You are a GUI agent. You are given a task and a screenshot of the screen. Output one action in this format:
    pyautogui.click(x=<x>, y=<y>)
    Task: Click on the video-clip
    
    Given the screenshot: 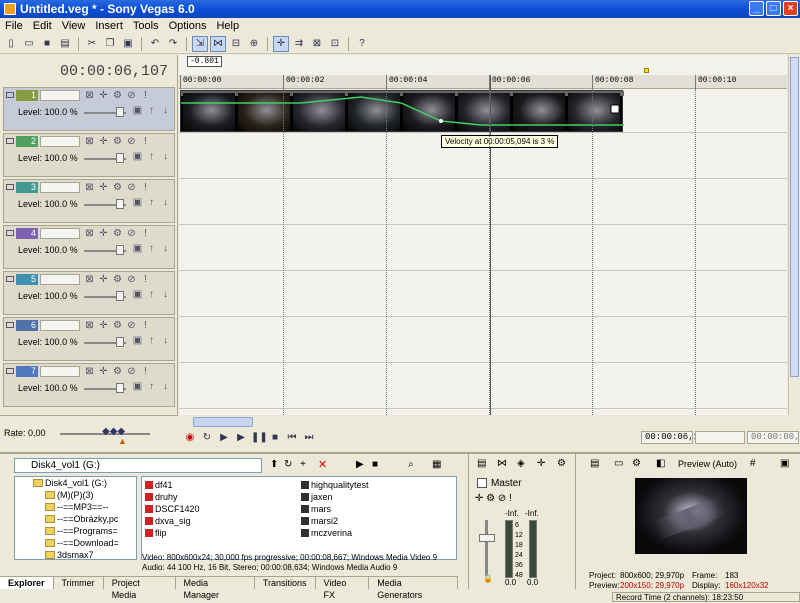 What is the action you would take?
    pyautogui.click(x=402, y=111)
    